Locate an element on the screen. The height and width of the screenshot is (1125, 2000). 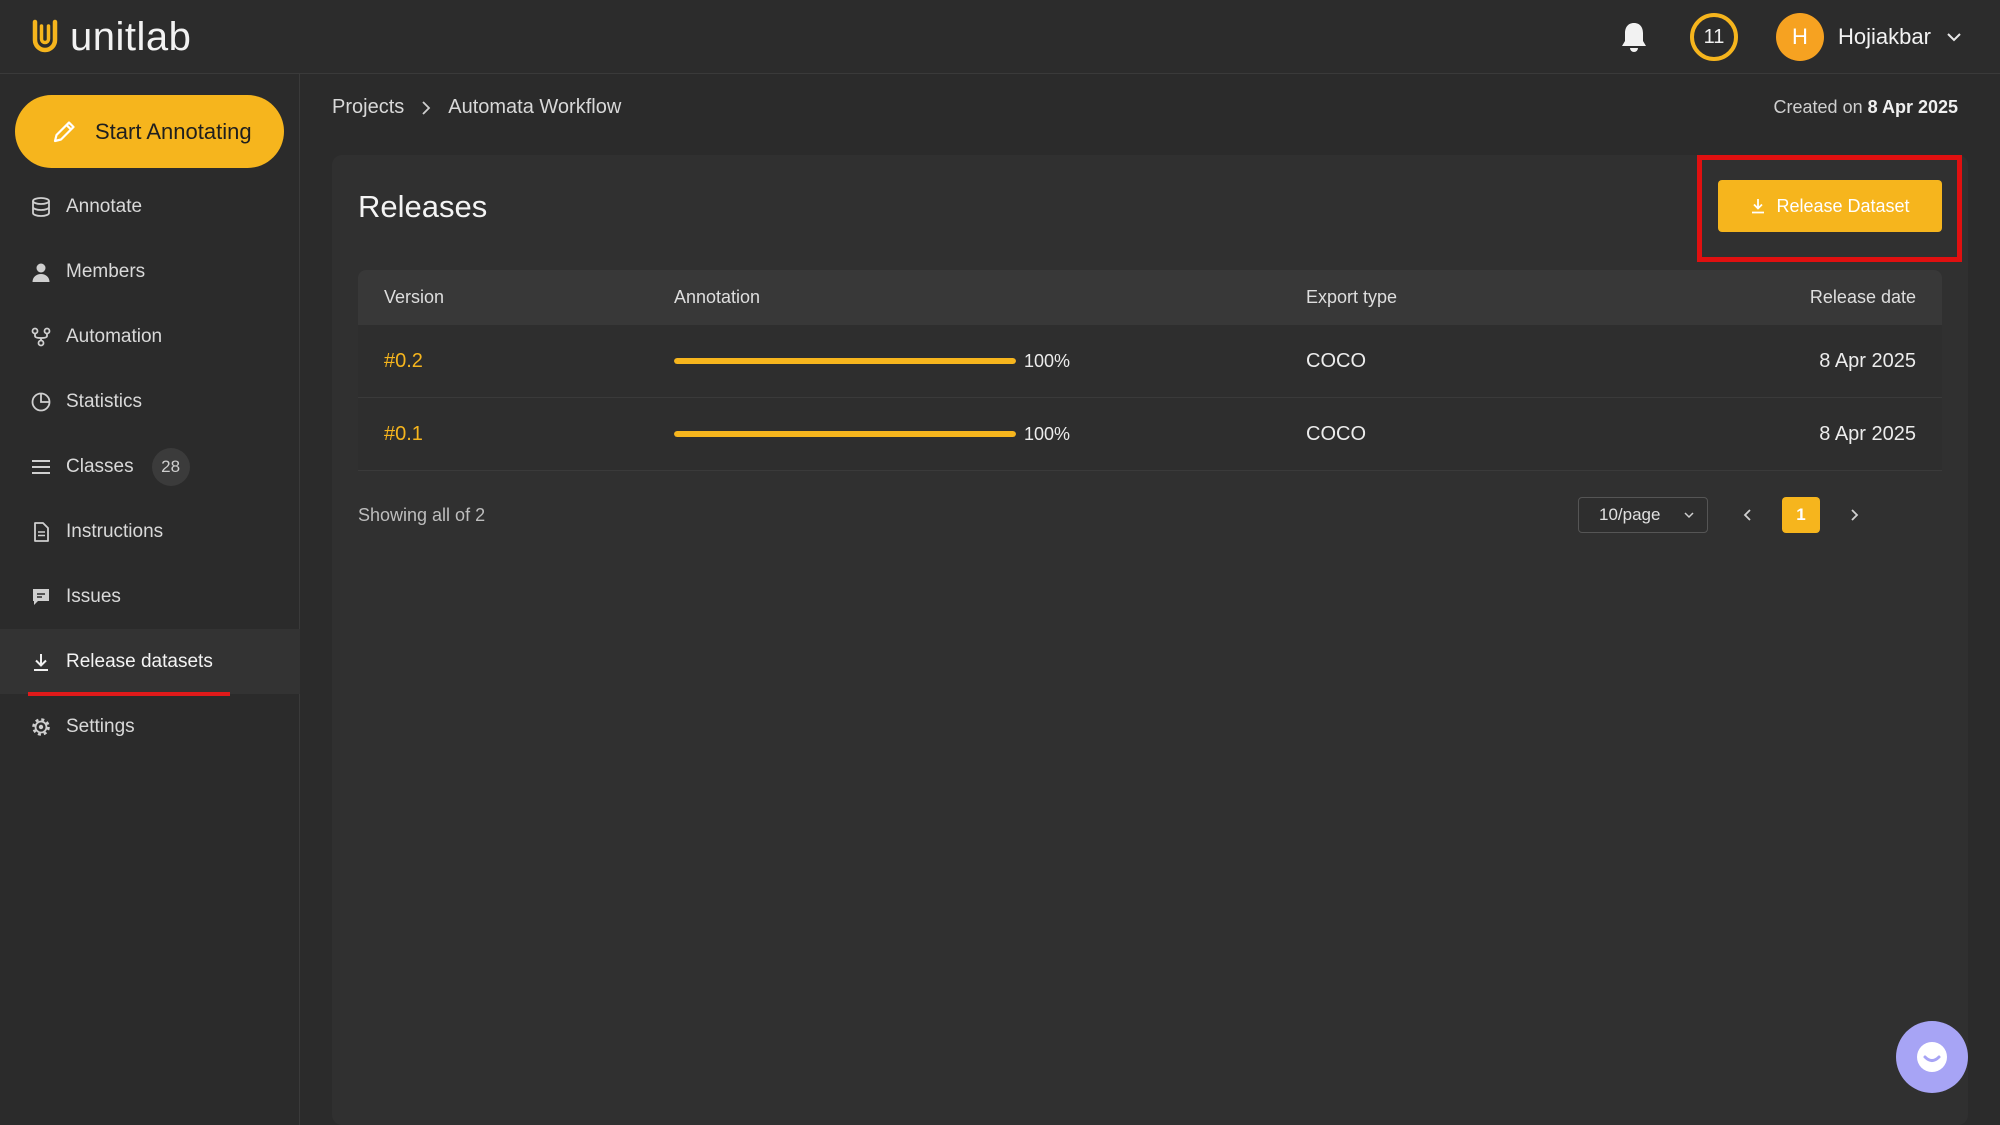
comment-icon is located at coordinates (41, 597).